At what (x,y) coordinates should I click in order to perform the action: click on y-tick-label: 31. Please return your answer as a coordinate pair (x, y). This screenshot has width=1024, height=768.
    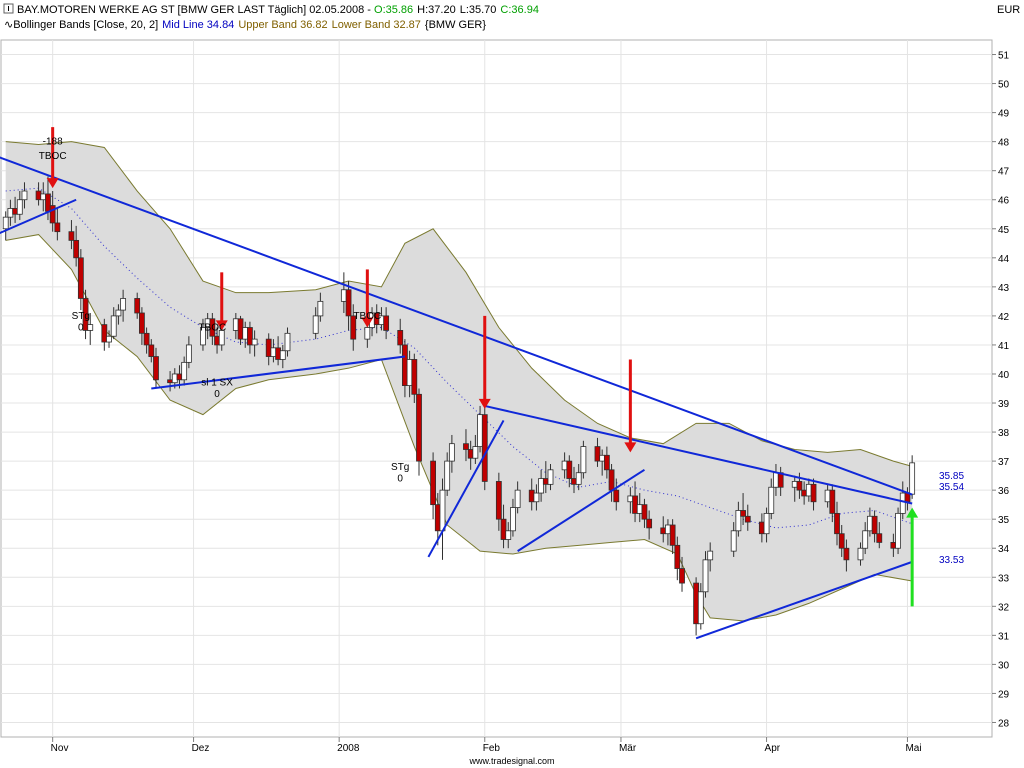
    Looking at the image, I should click on (1004, 636).